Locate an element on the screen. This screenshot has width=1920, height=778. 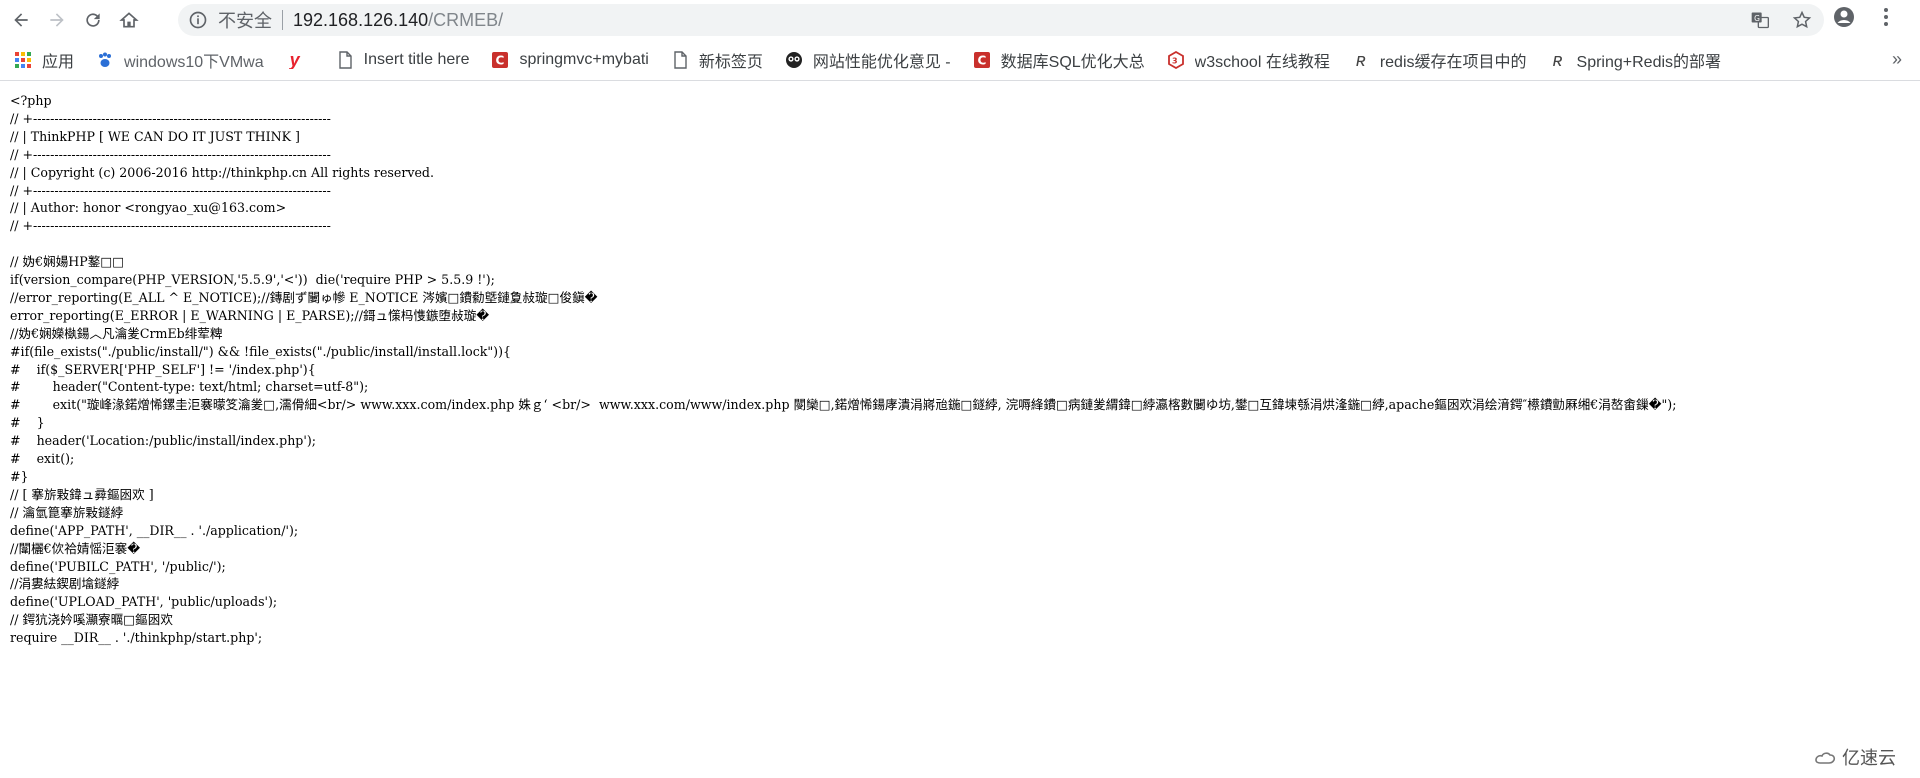
forward-button is located at coordinates (57, 20).